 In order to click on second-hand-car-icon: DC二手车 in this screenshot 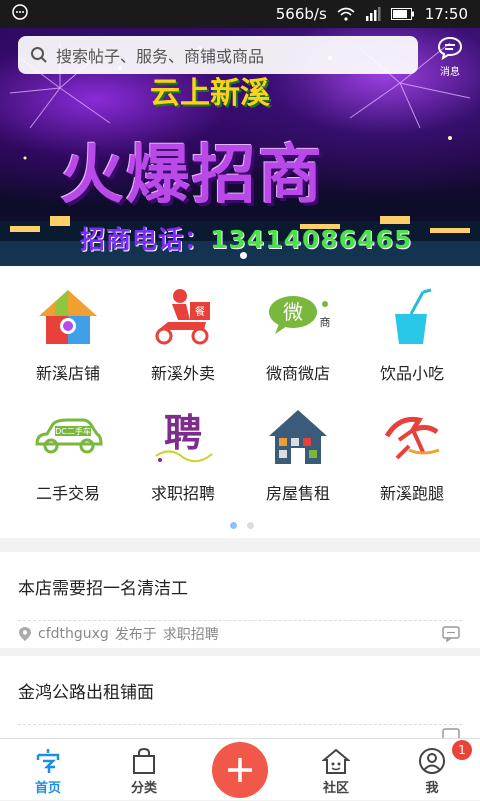, I will do `click(68, 437)`.